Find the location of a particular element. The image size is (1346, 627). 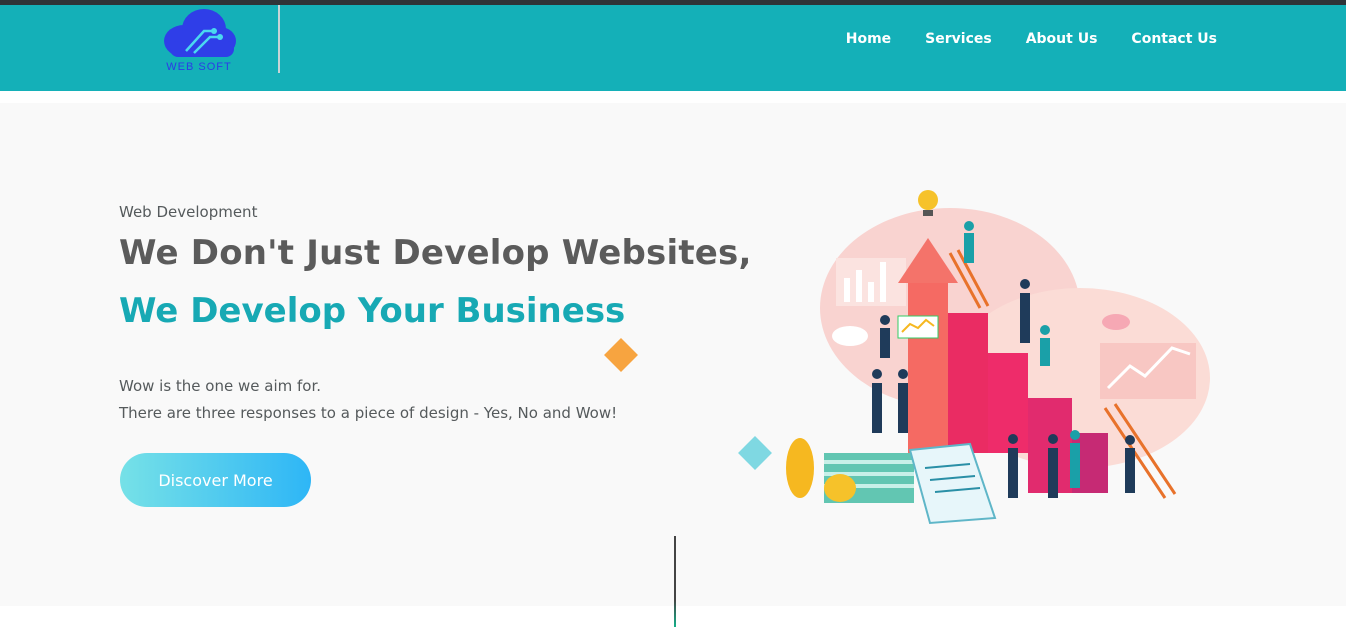

nav-contact-us: Contact Us is located at coordinates (1174, 39).